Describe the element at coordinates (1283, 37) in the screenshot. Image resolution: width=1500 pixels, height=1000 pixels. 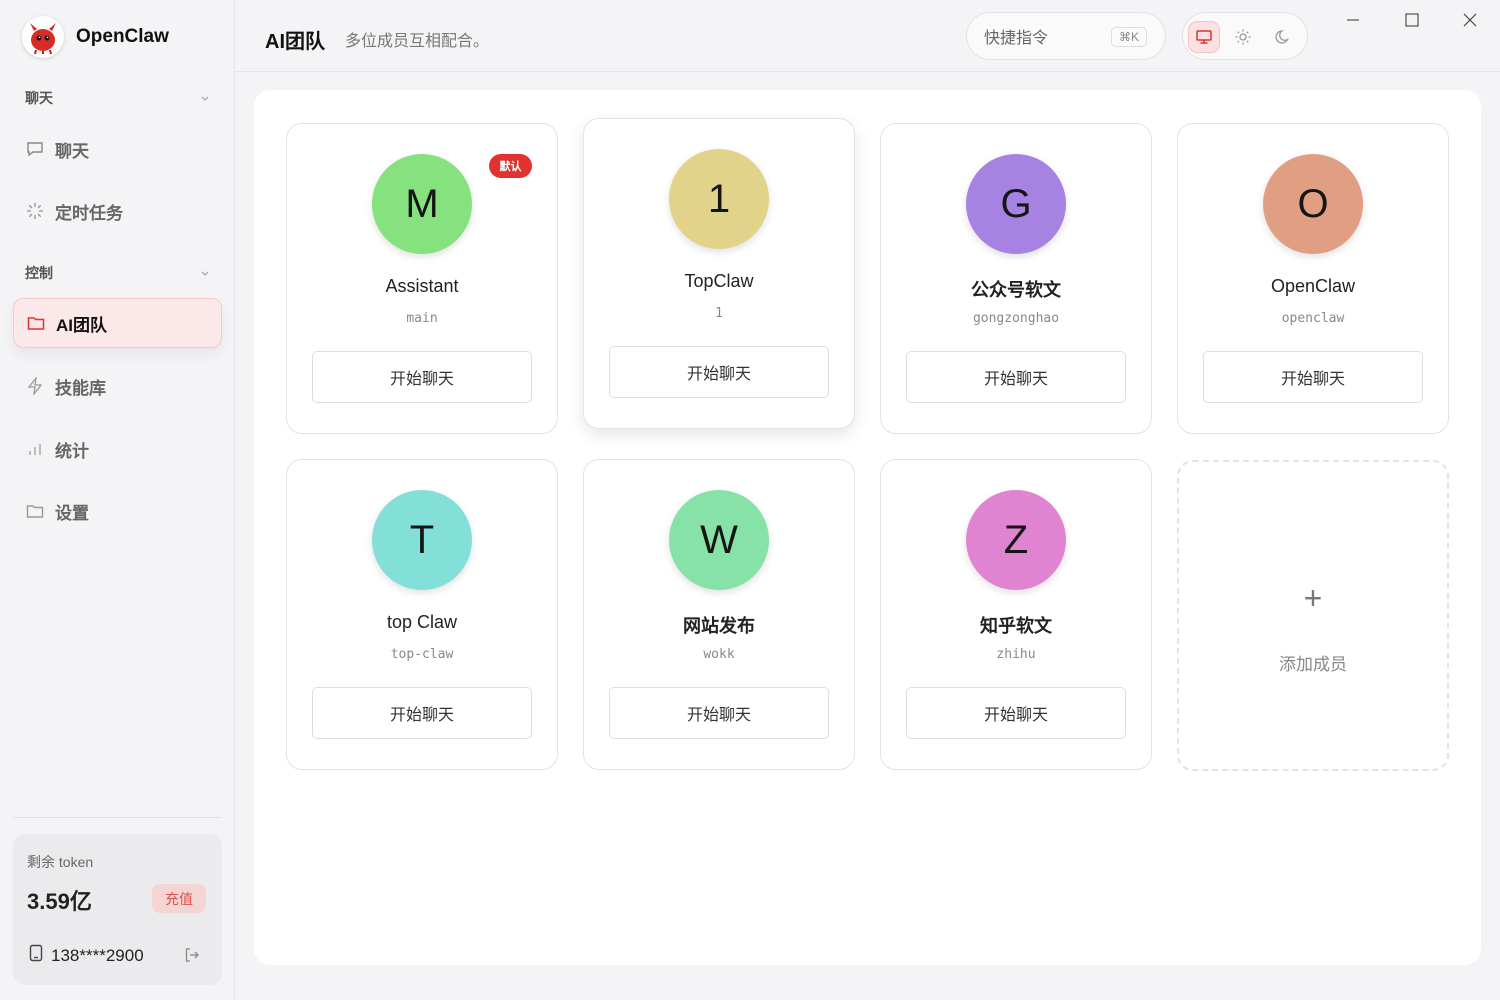
I see `moon-icon` at that location.